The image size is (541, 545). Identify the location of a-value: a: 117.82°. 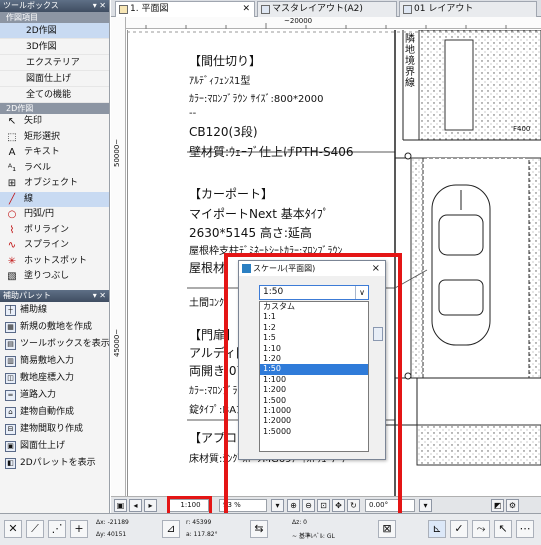
(202, 534).